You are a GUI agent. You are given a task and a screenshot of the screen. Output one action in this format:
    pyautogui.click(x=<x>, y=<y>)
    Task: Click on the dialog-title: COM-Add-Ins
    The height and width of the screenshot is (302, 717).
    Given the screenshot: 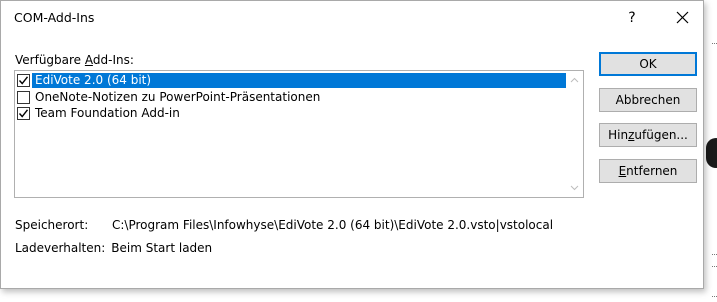 What is the action you would take?
    pyautogui.click(x=54, y=17)
    